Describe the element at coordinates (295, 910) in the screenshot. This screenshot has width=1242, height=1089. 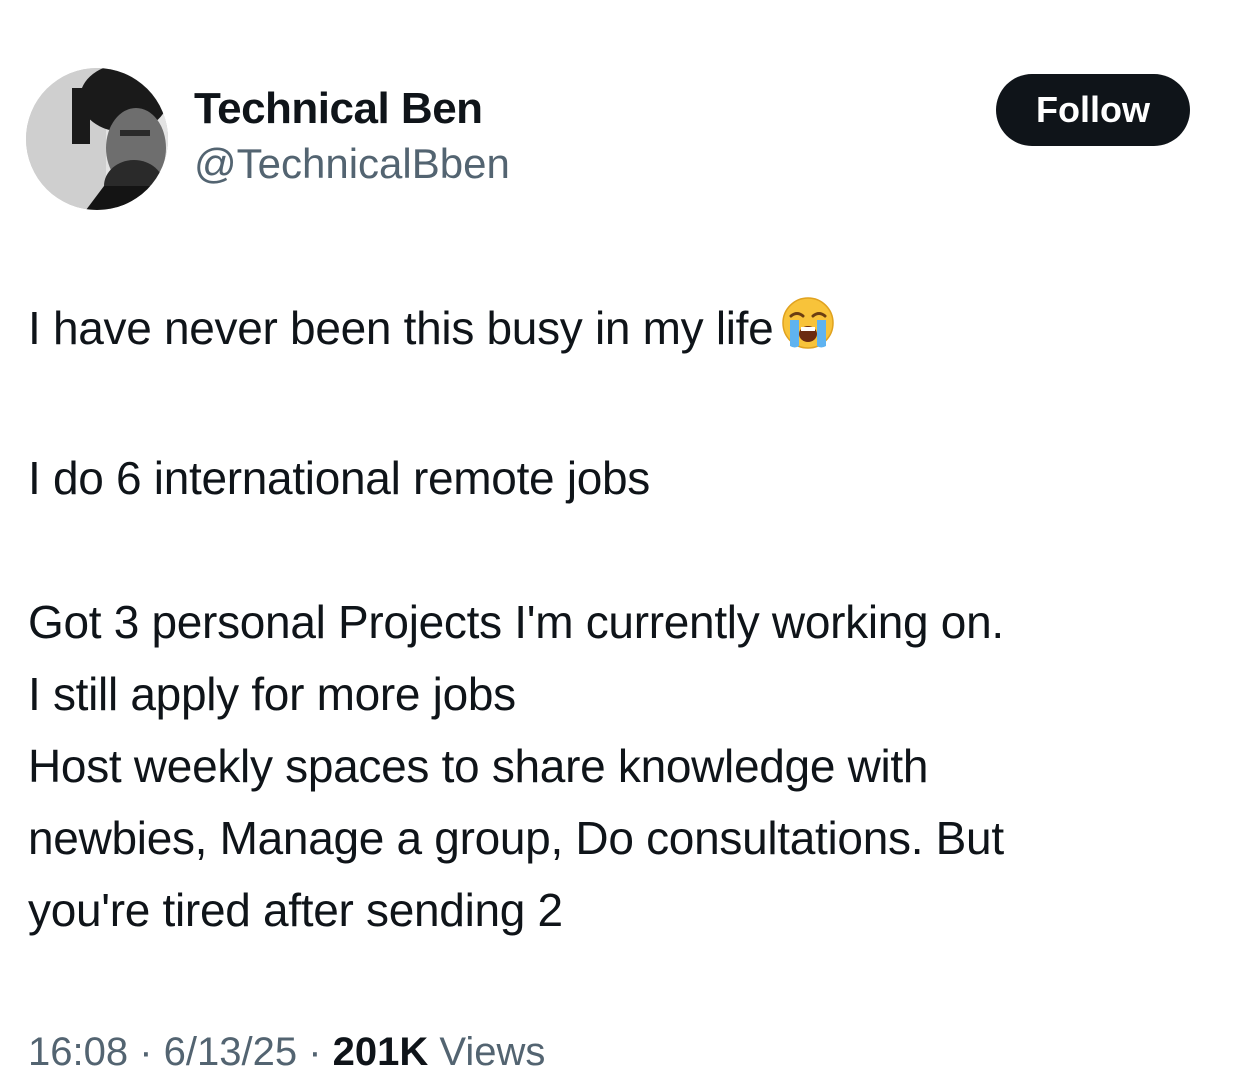
I see `tweet-line: you're tired after sending 2` at that location.